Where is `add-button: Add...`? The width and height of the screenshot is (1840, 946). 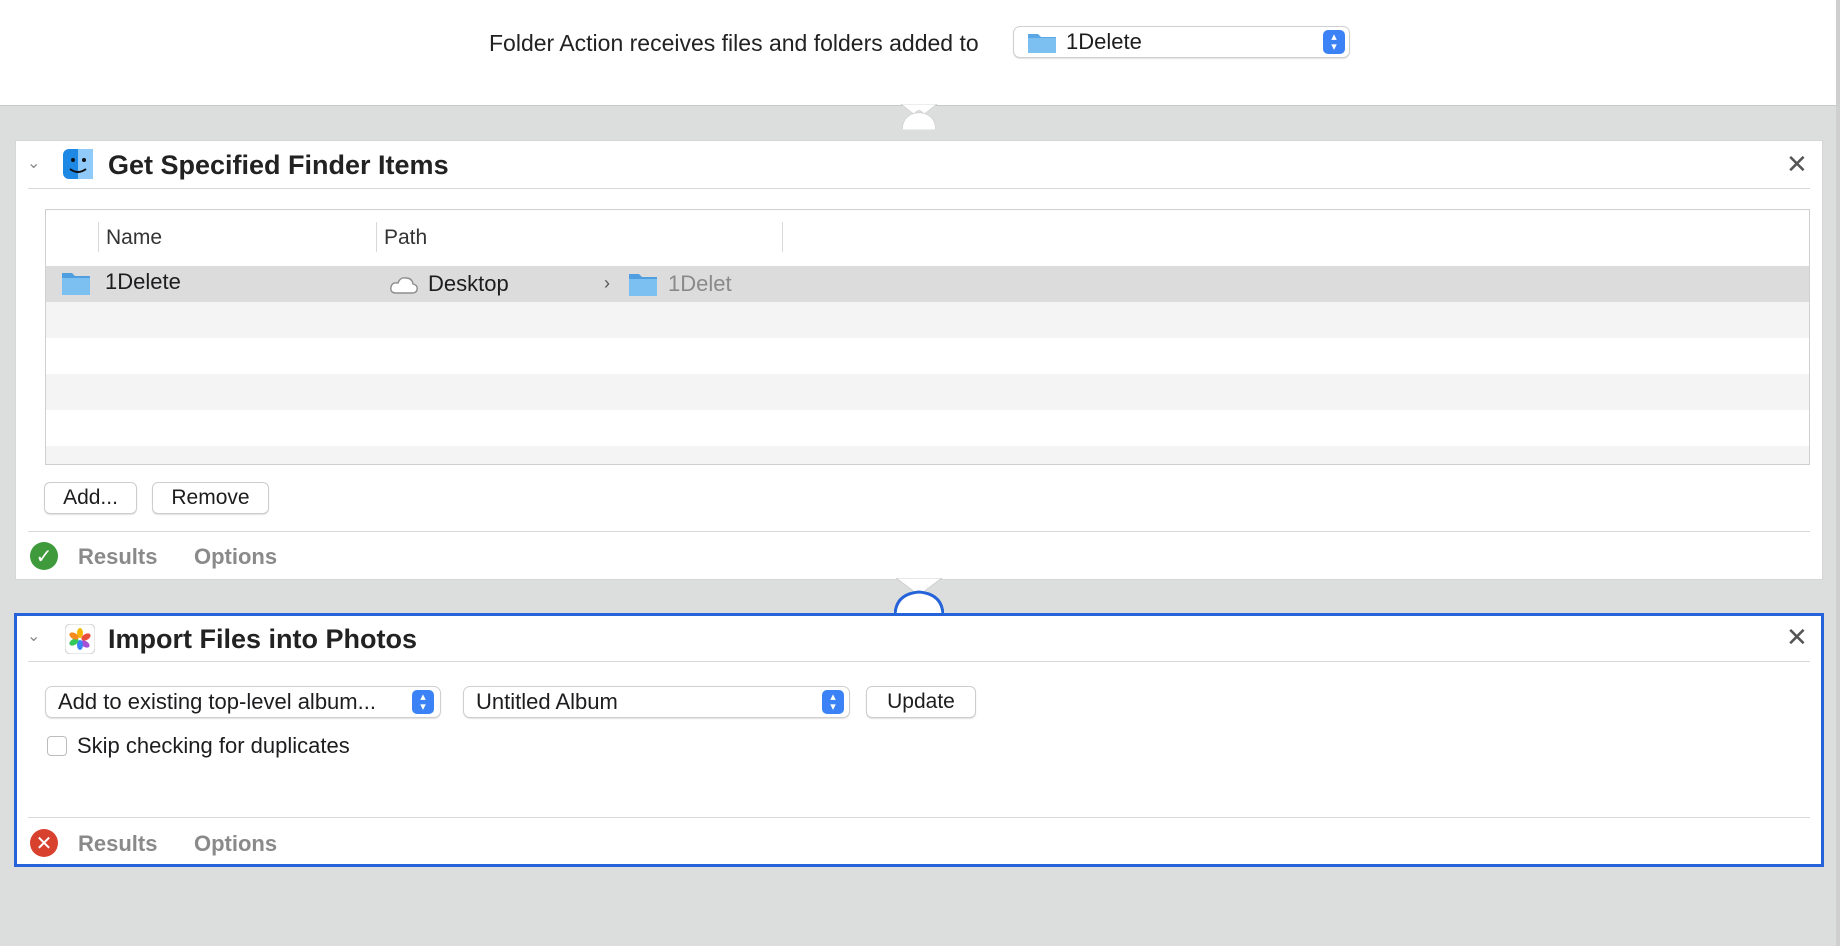 add-button: Add... is located at coordinates (90, 498).